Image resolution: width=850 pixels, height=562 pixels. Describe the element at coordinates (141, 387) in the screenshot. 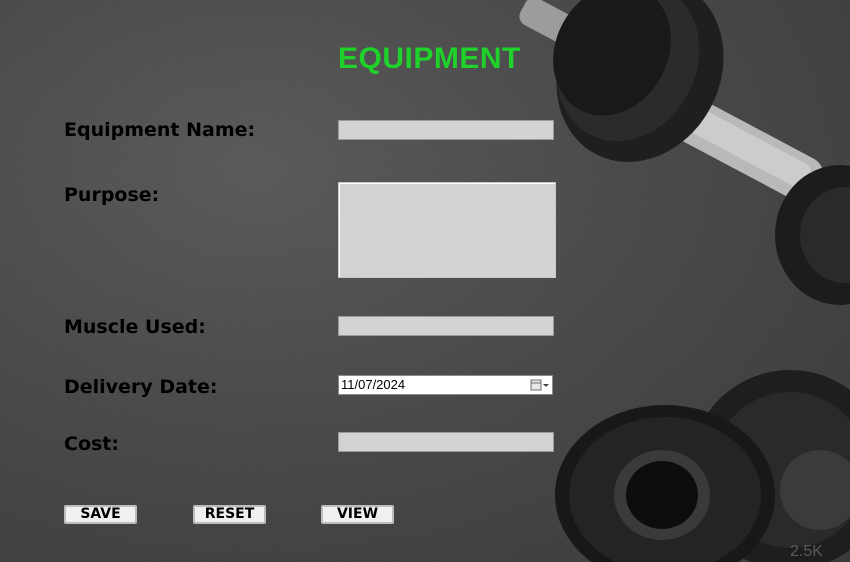

I see `delivery-date-label: Delivery Date:` at that location.